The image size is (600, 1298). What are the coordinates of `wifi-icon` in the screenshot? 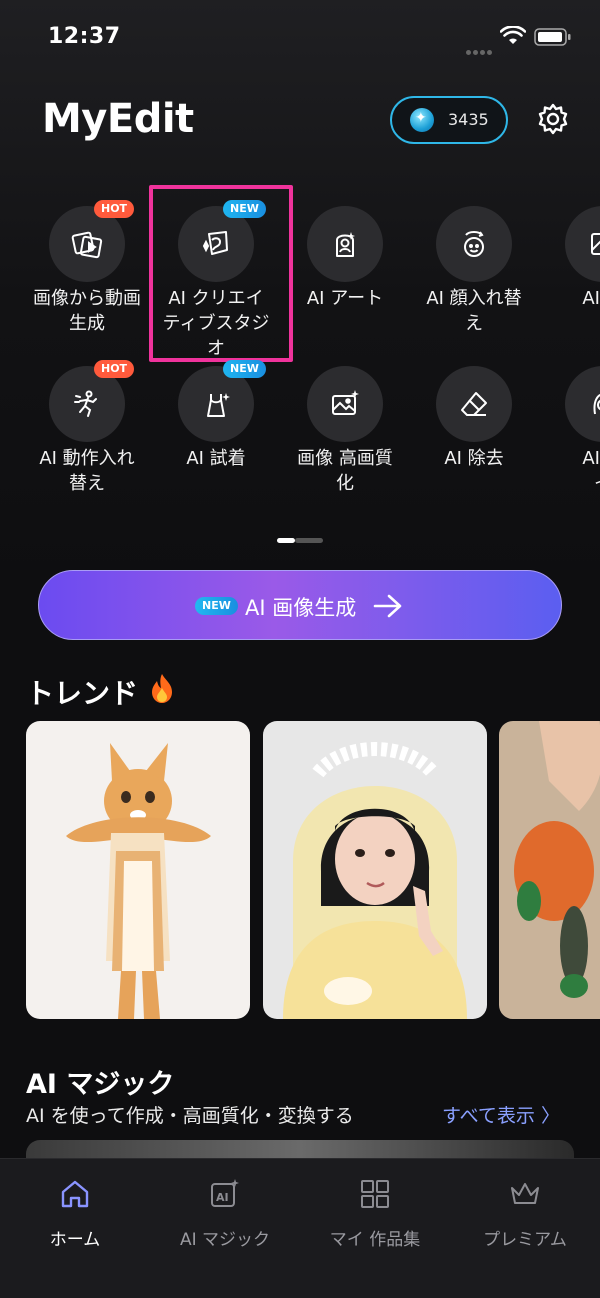 It's located at (513, 35).